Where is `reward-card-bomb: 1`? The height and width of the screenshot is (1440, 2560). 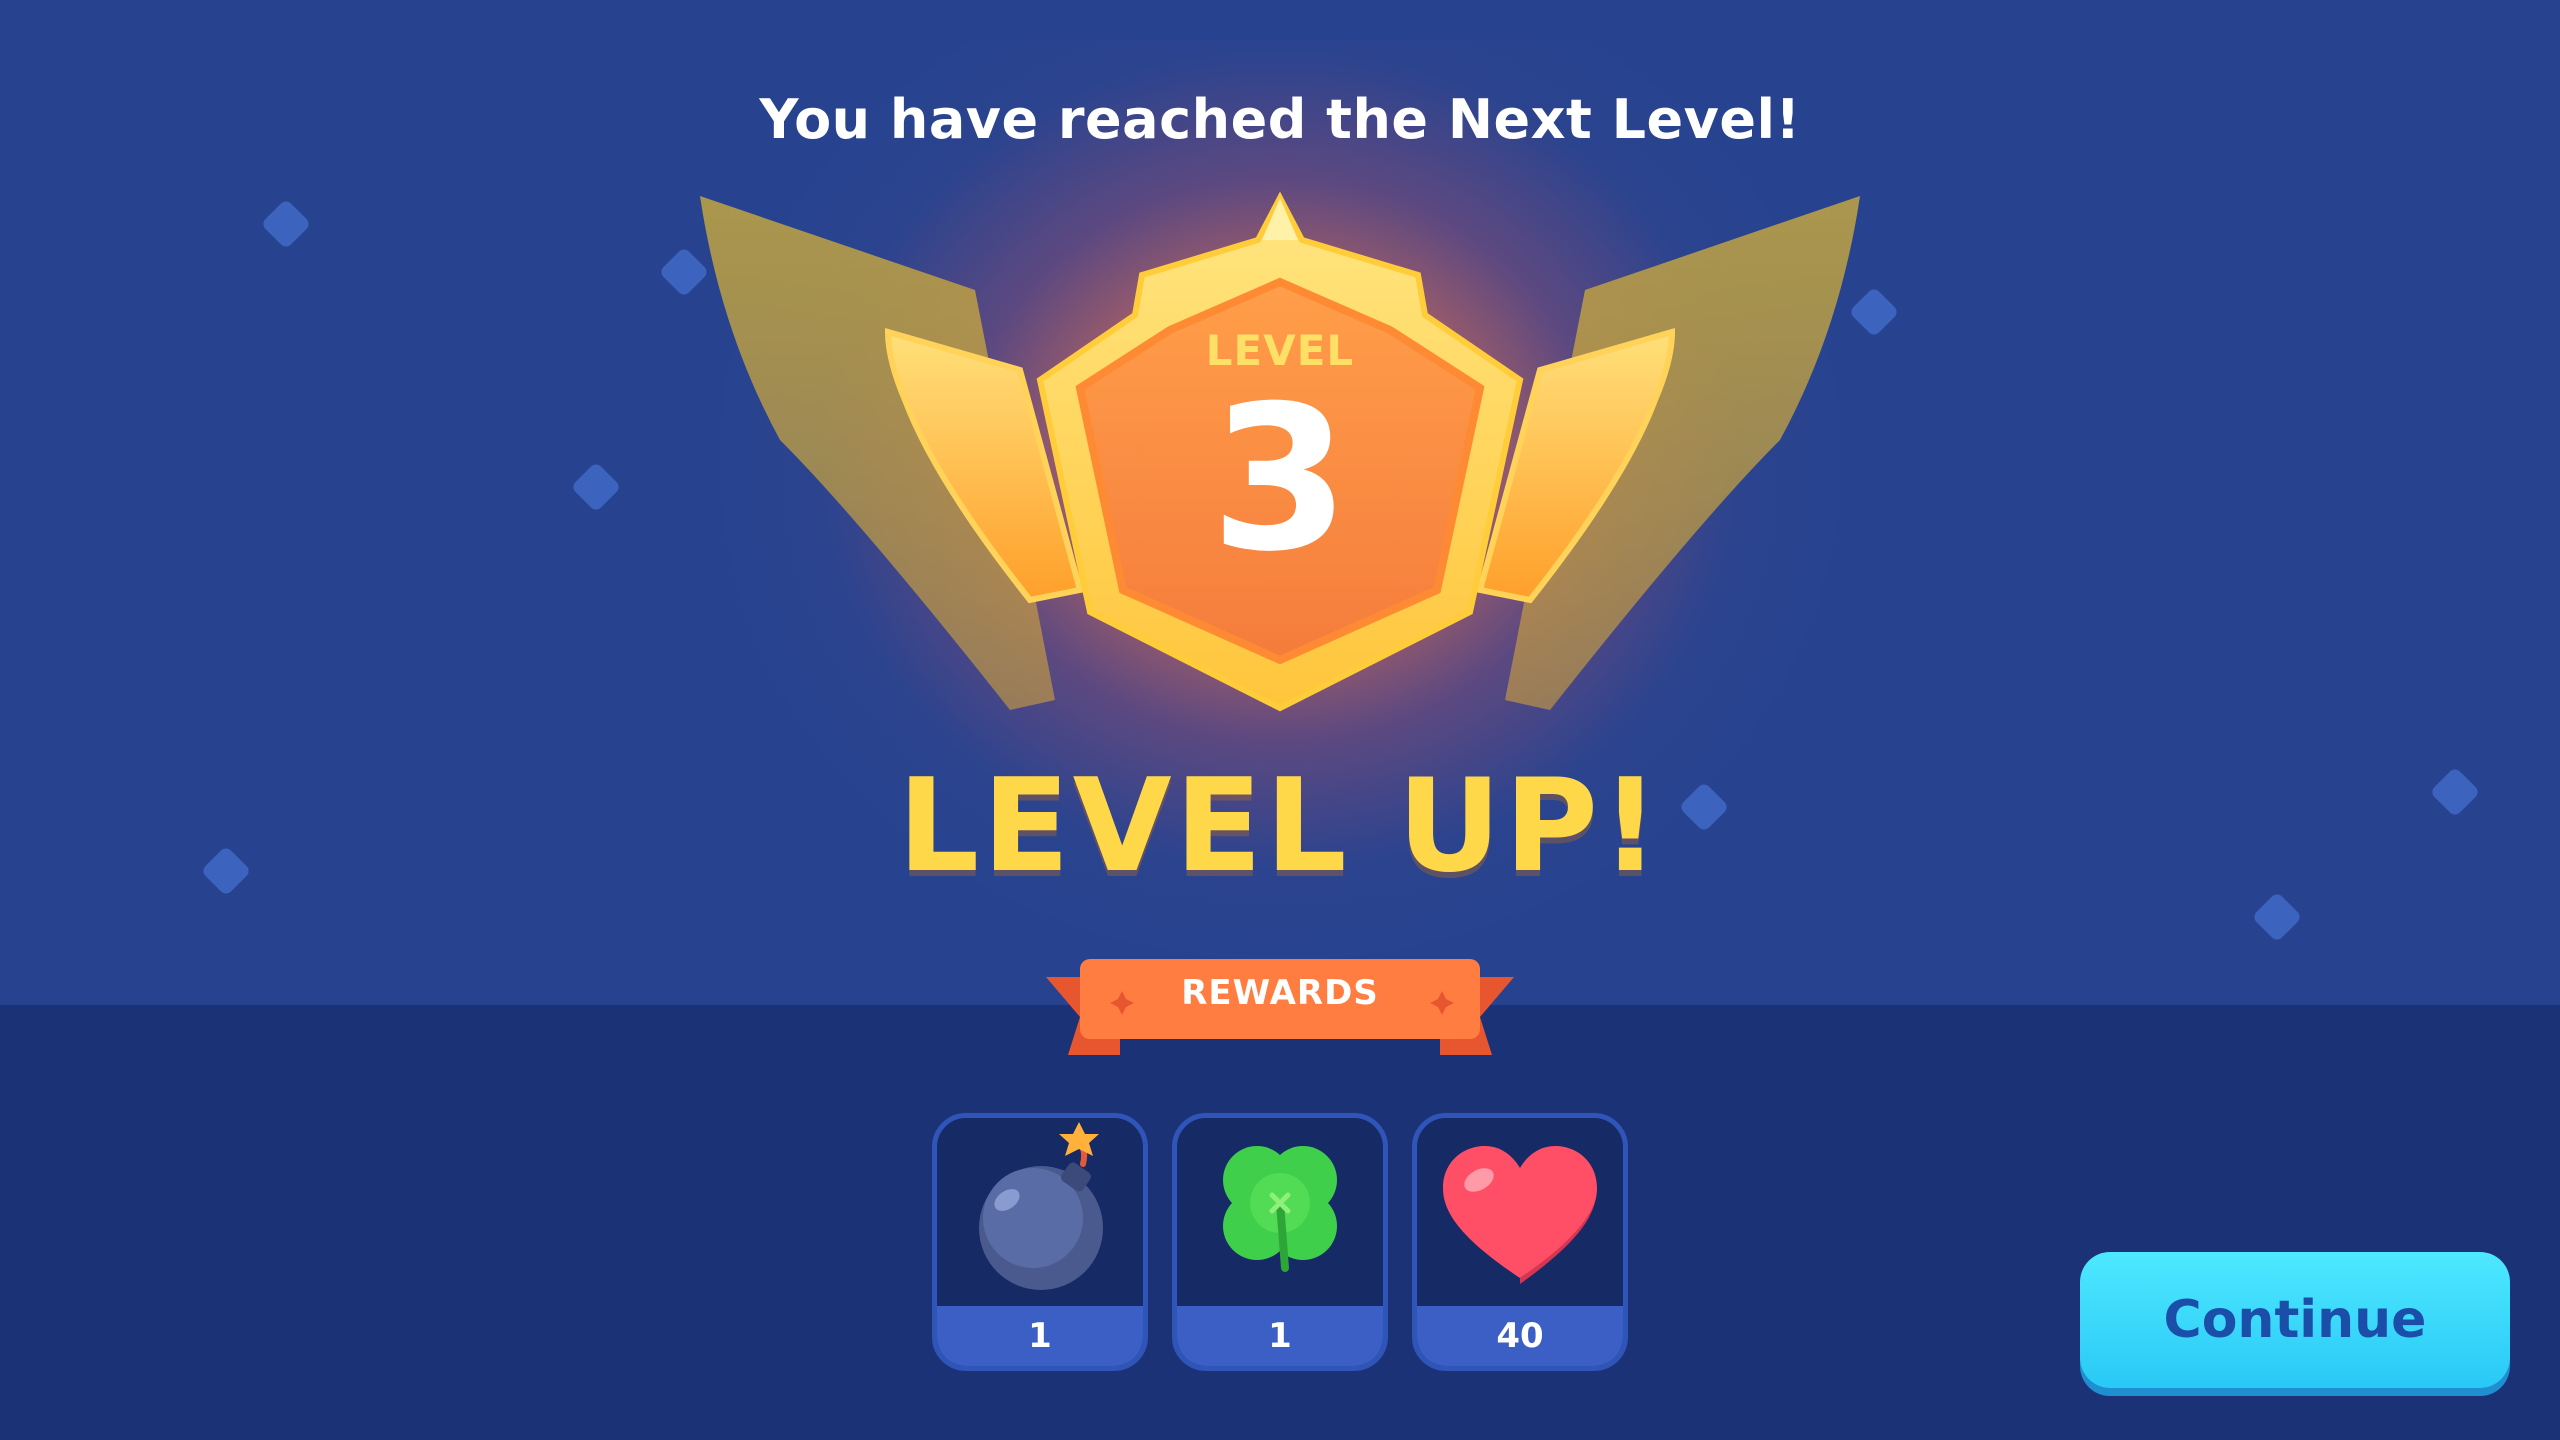 reward-card-bomb: 1 is located at coordinates (1040, 1242).